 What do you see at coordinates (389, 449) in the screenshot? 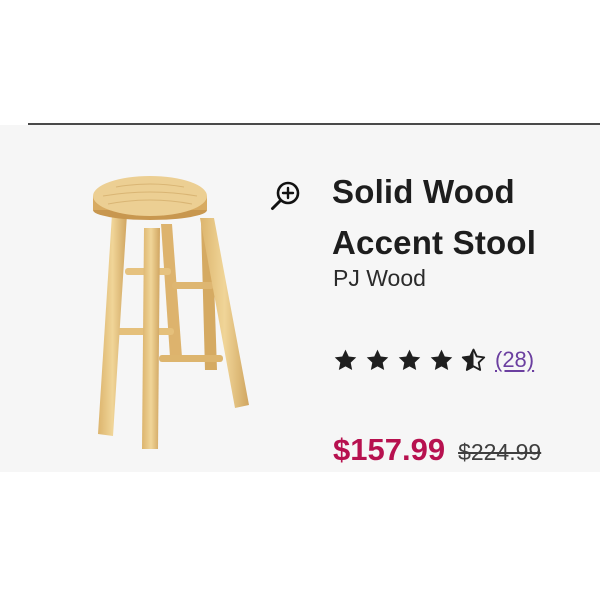
I see `sale-price: $157.99` at bounding box center [389, 449].